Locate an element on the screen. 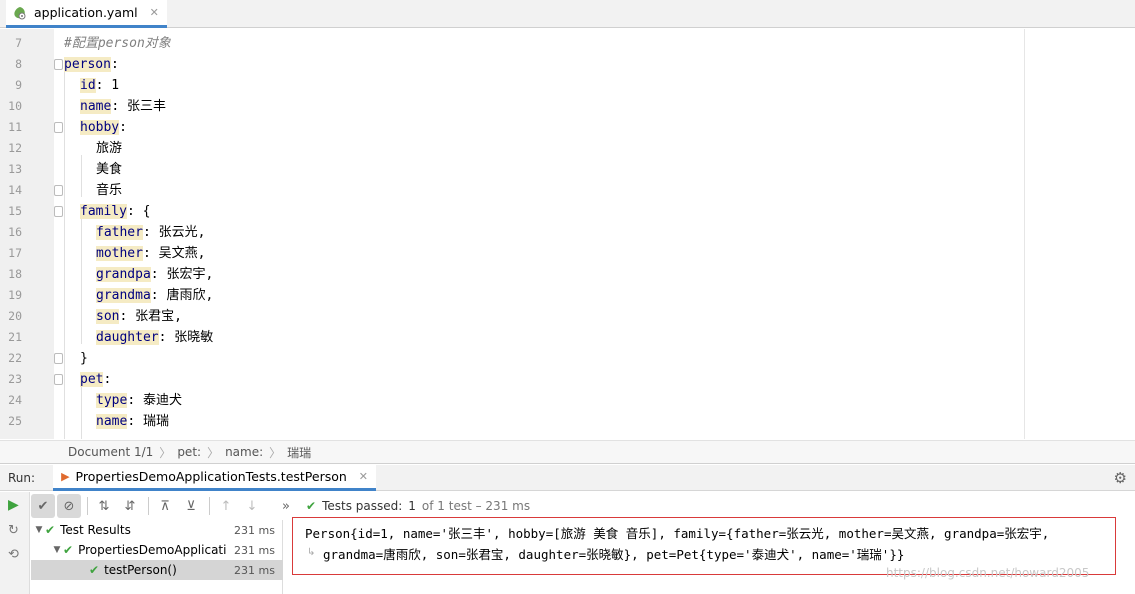 The image size is (1135, 594). code-line: 9id: 1 is located at coordinates (567, 85).